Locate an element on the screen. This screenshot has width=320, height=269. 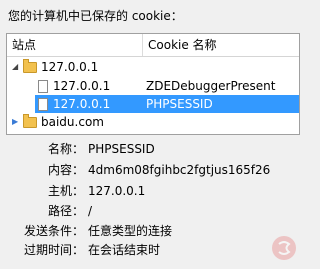
tree-row-cookie-selected: 127.0.0.1 PHPSESSID is located at coordinates (167, 104).